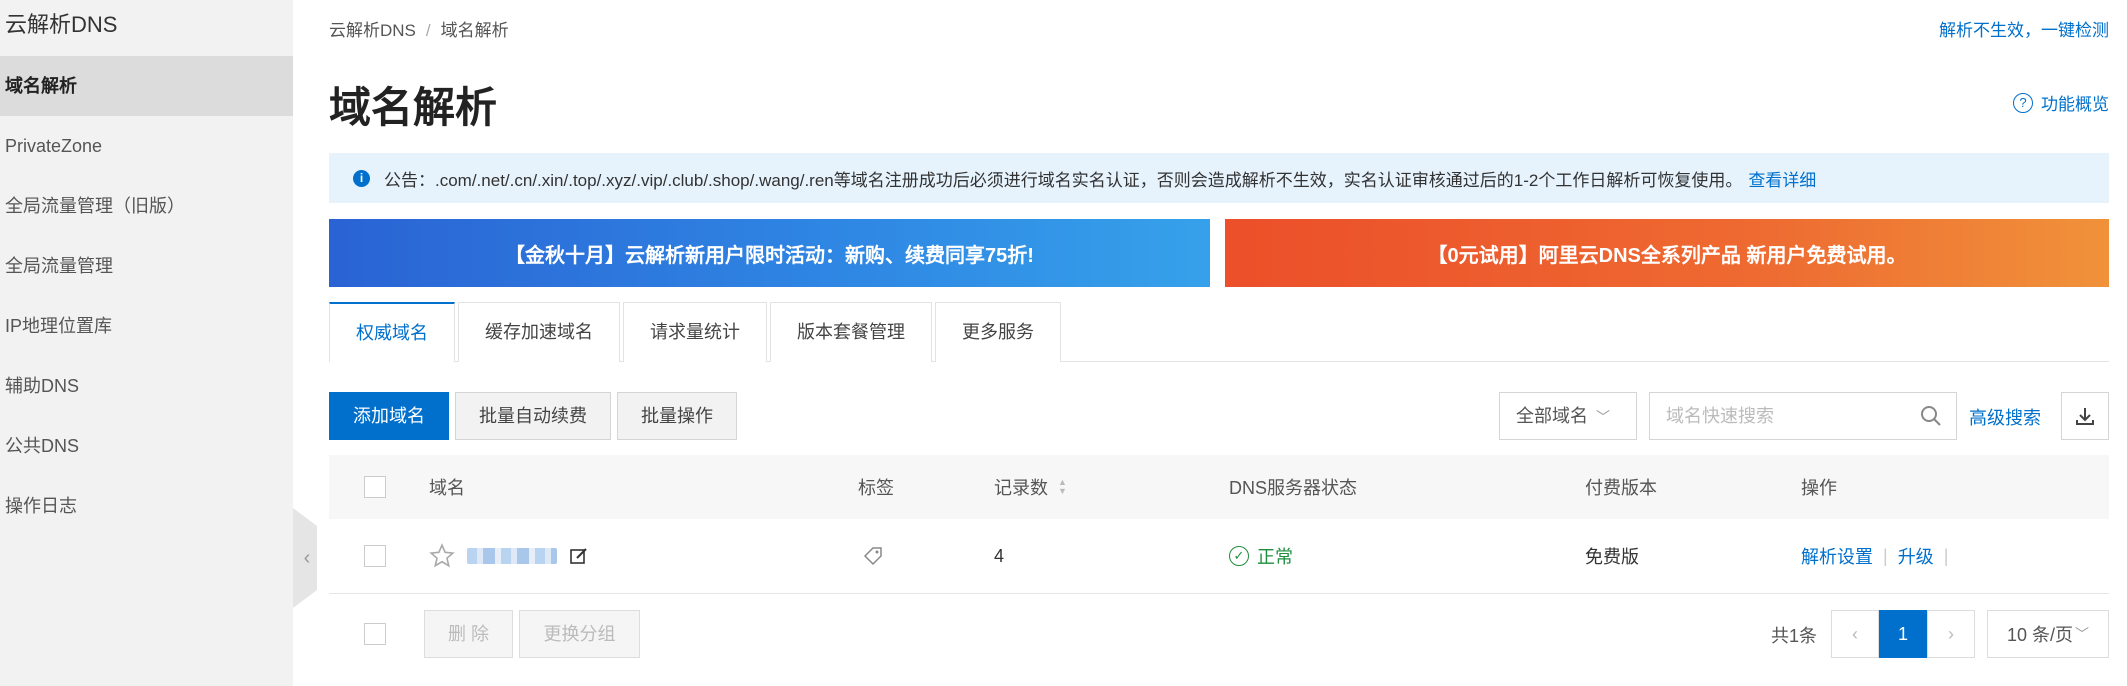 This screenshot has height=686, width=2127. I want to click on table-row: 4 ✓ 正常 免费版 解析设置 | 升级 |, so click(1219, 556).